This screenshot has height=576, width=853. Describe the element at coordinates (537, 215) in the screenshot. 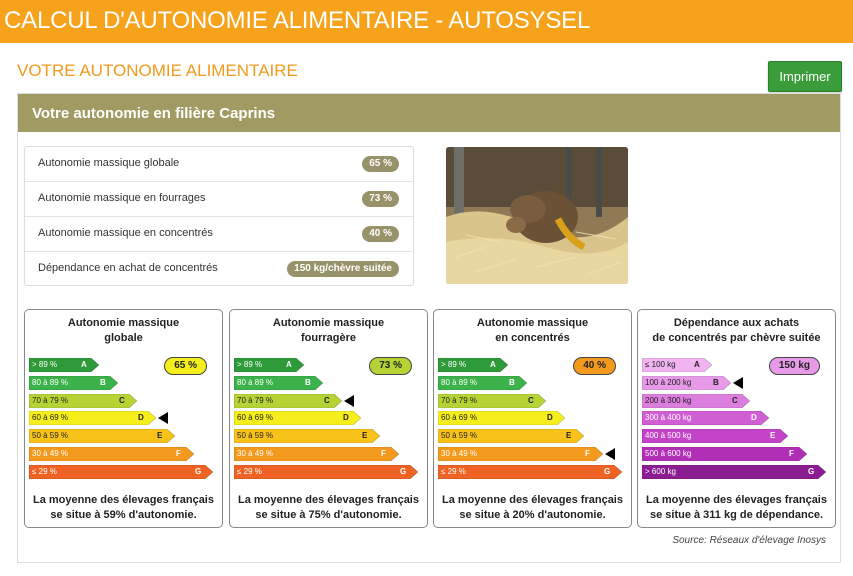

I see `goat-photo` at that location.